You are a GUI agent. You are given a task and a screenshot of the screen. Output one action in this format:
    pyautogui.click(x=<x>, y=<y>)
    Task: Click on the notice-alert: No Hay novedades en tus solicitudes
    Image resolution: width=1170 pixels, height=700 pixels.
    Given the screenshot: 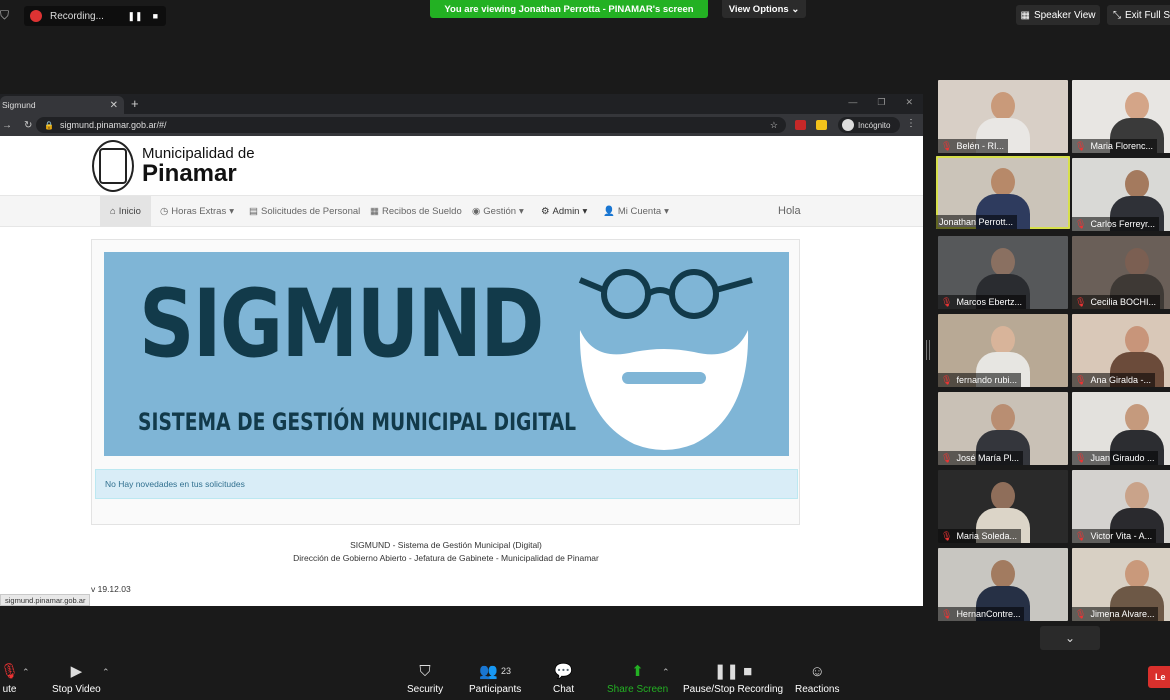 What is the action you would take?
    pyautogui.click(x=446, y=484)
    